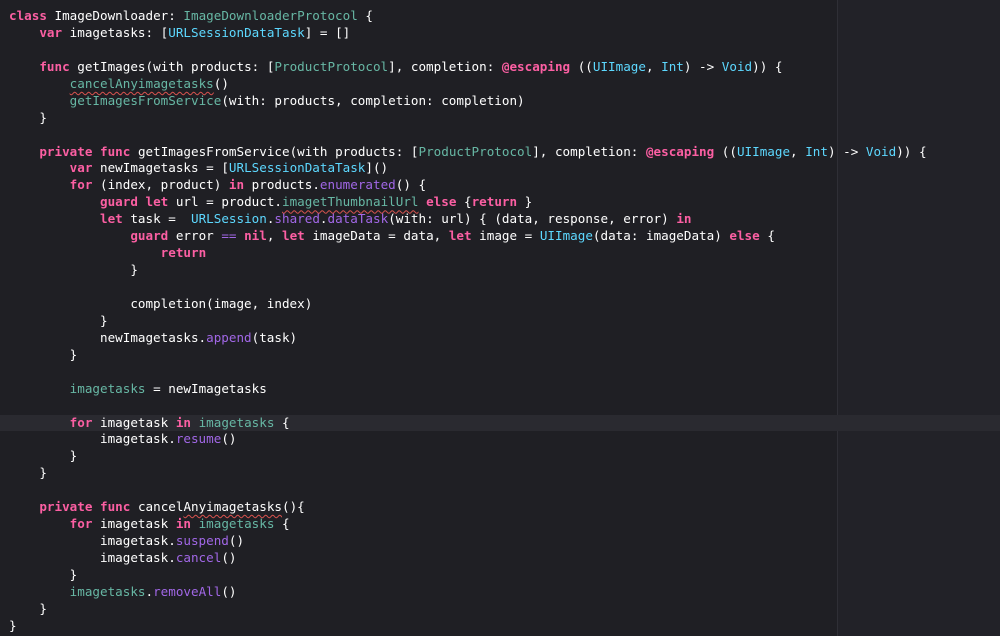  What do you see at coordinates (500, 304) in the screenshot?
I see `code-line: completion(image, index)` at bounding box center [500, 304].